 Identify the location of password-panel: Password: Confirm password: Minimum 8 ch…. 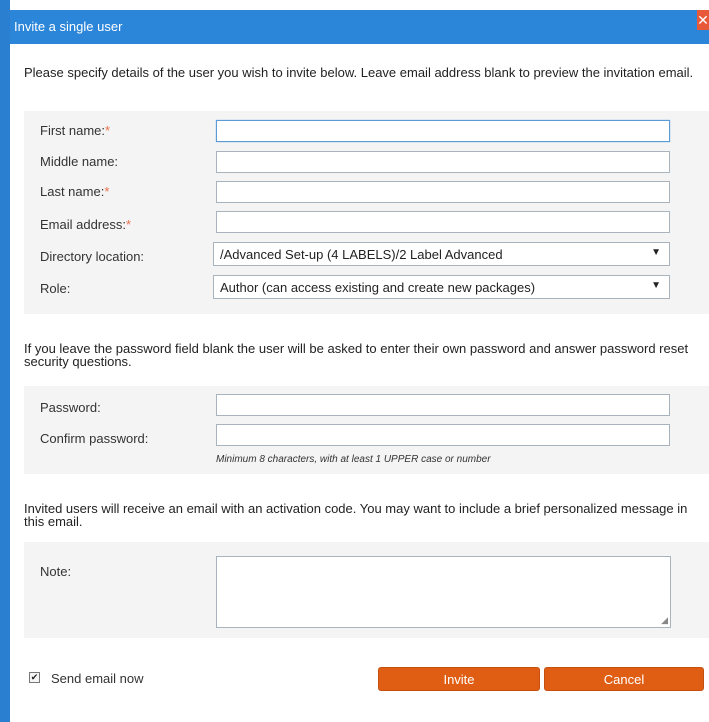
(366, 430).